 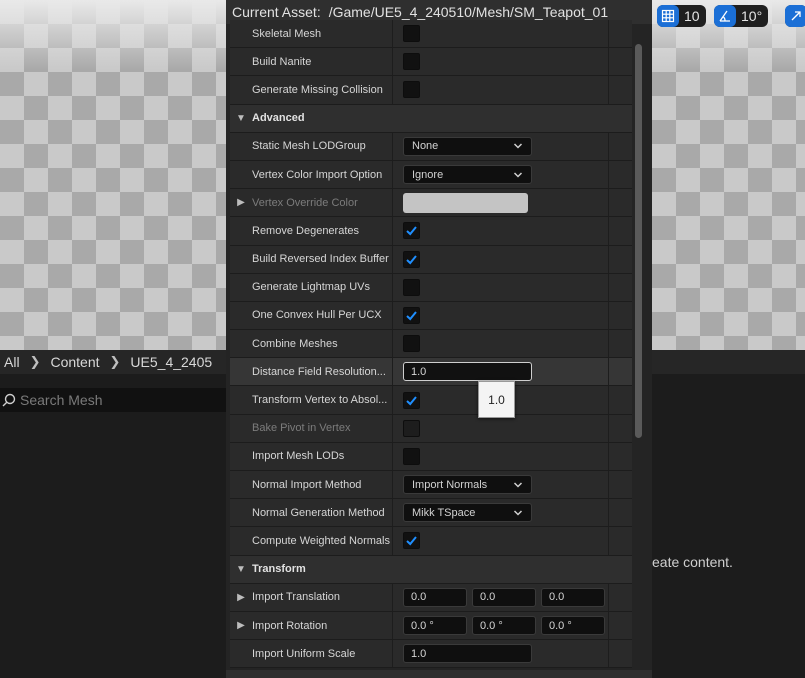 I want to click on y-component-field: 0.0, so click(x=504, y=597).